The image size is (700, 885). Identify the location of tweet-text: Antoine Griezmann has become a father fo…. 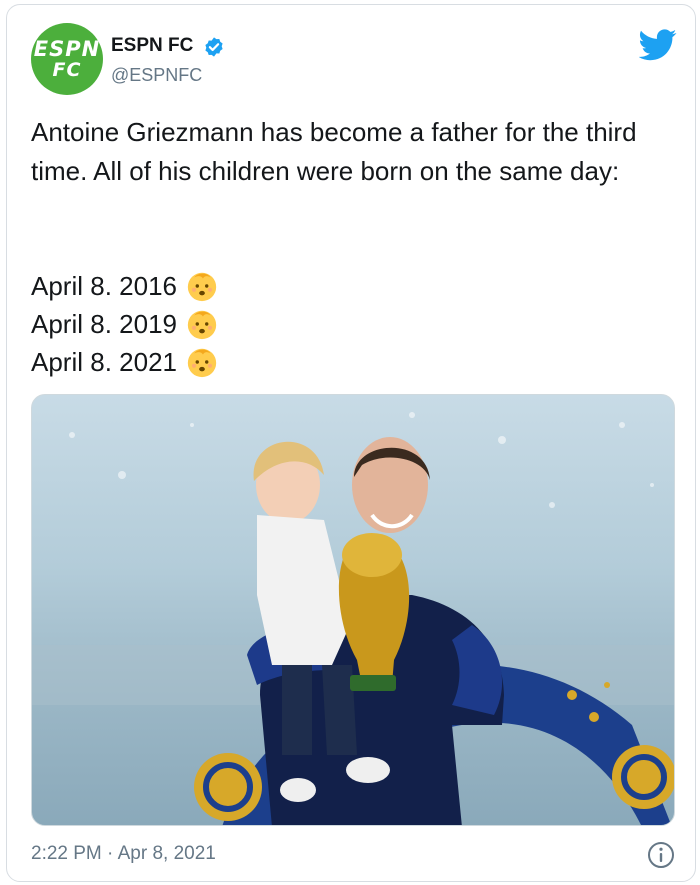
(334, 151).